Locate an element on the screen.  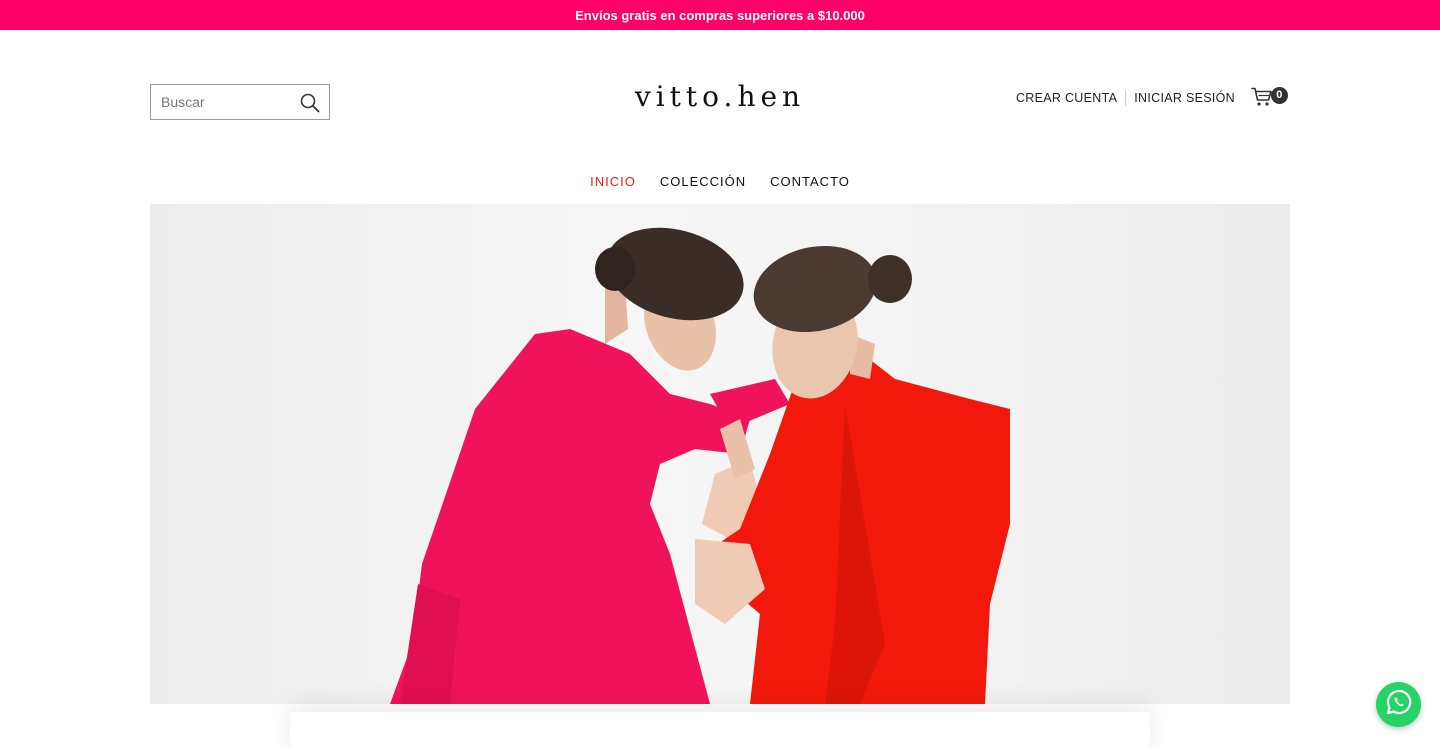
site-logo: vitto.hen is located at coordinates (720, 96).